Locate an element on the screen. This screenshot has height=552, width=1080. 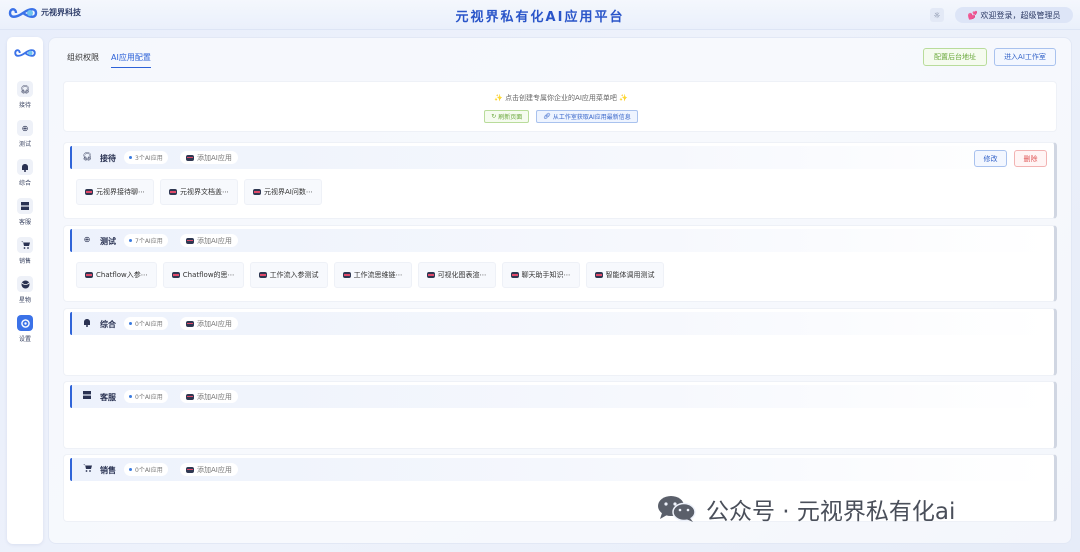
wechat-icon is located at coordinates (677, 509).